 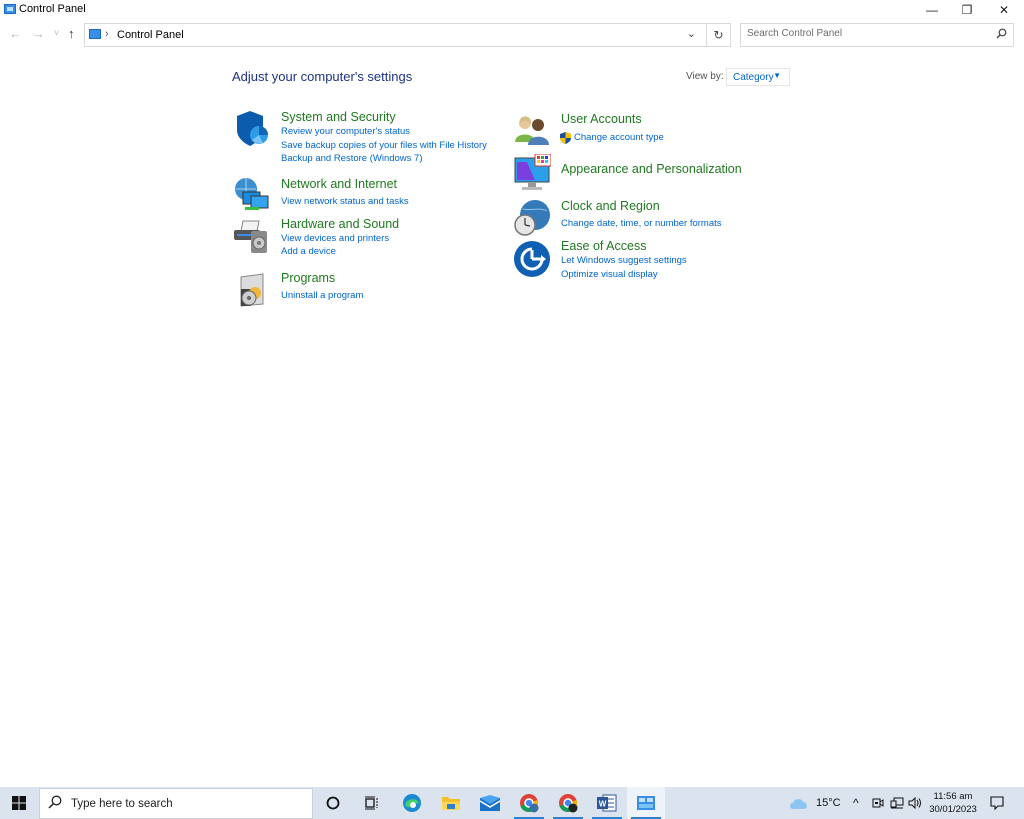 What do you see at coordinates (345, 201) in the screenshot?
I see `link-network-status: View network status and tasks` at bounding box center [345, 201].